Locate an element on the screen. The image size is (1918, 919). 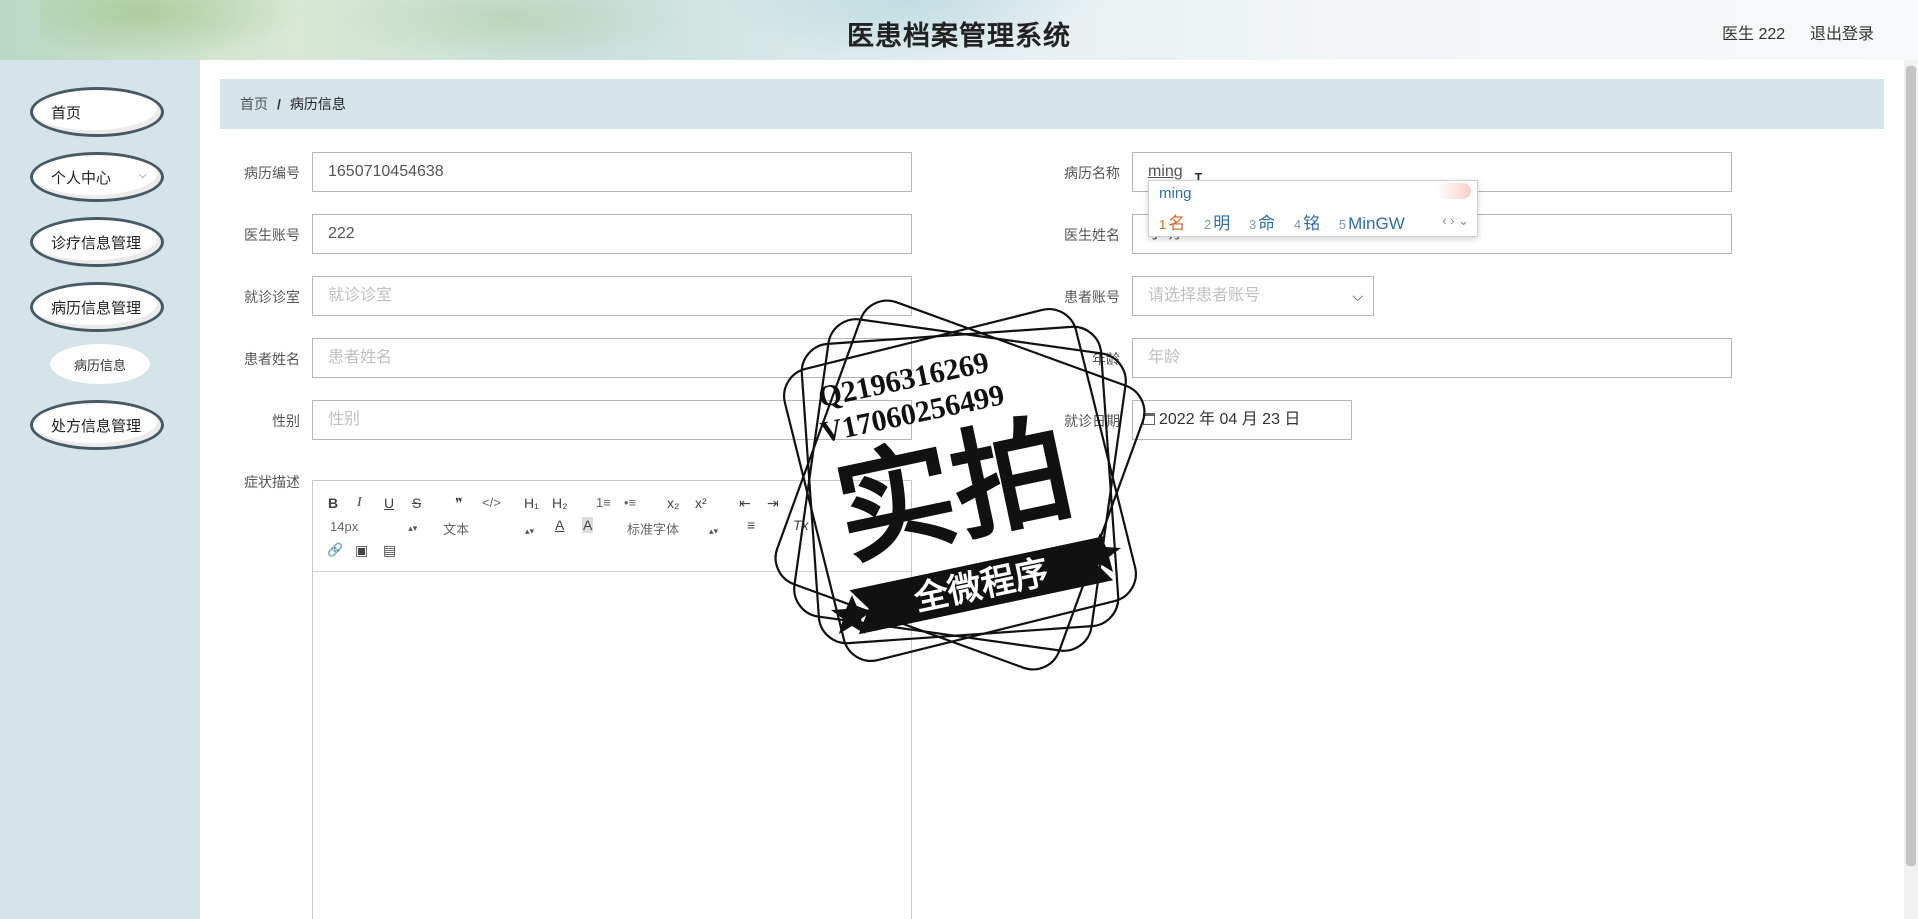
calendar-icon is located at coordinates (1149, 419).